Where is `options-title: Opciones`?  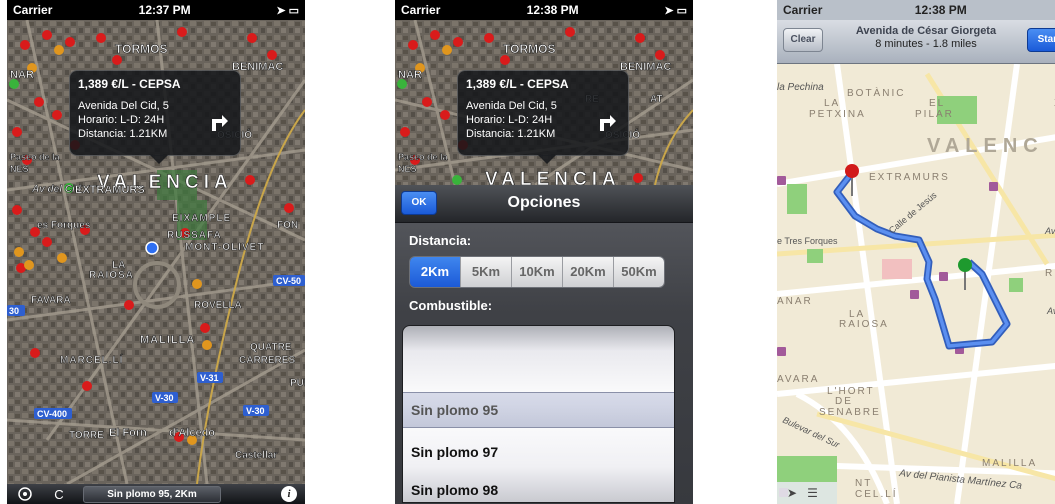
options-title: Opciones is located at coordinates (544, 202).